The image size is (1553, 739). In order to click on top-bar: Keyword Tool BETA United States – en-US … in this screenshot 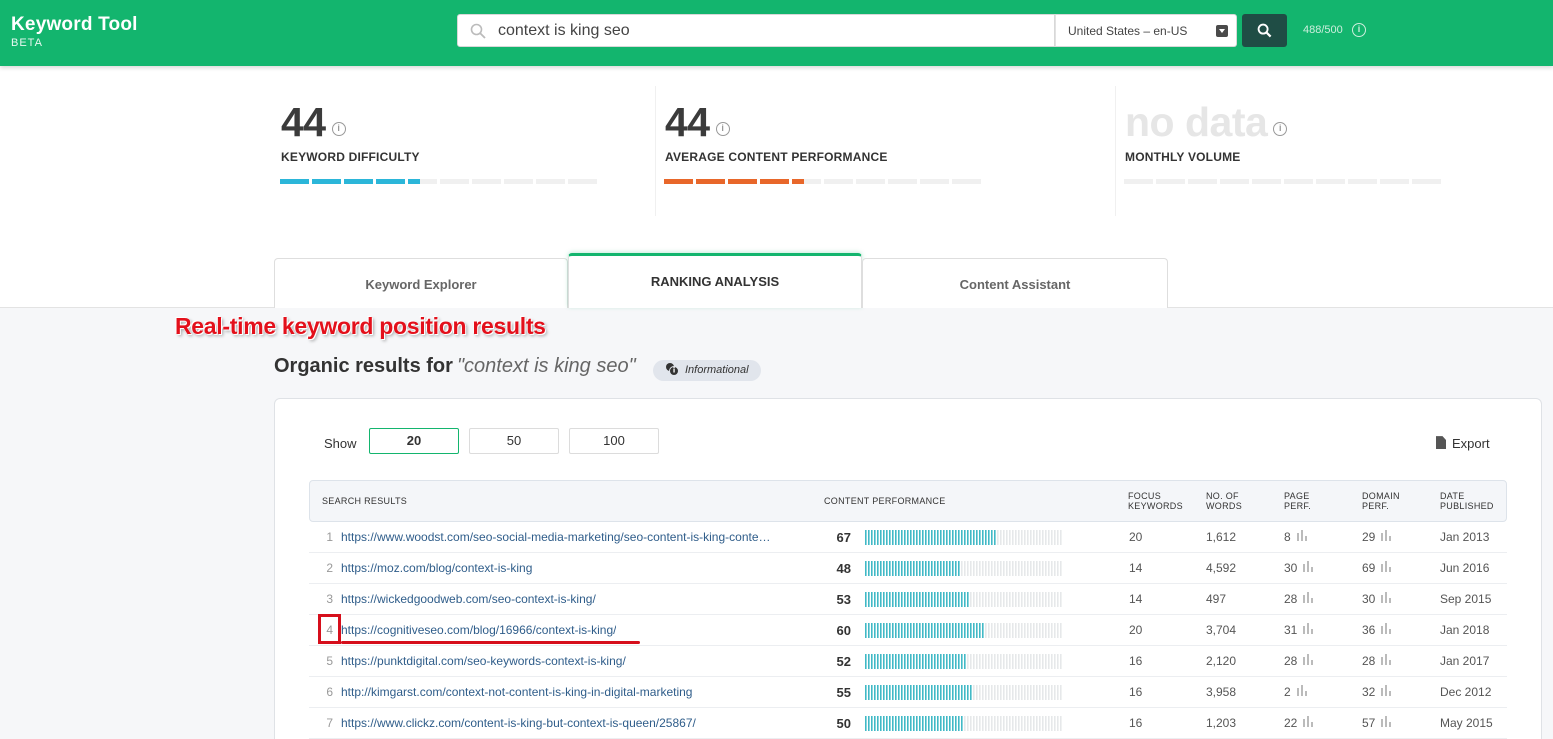, I will do `click(776, 33)`.